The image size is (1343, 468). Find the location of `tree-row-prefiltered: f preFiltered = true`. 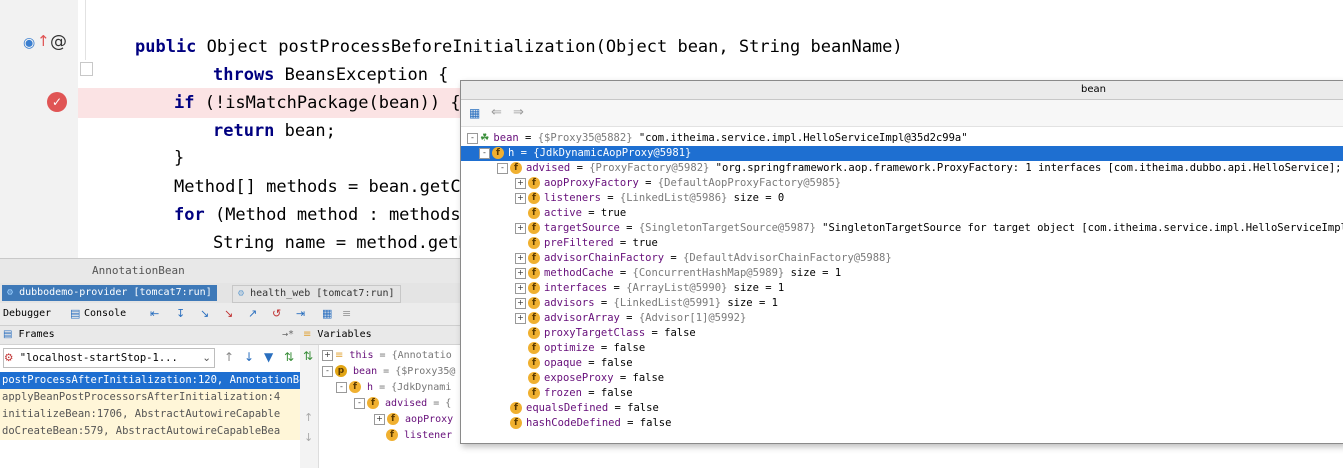

tree-row-prefiltered: f preFiltered = true is located at coordinates (586, 243).